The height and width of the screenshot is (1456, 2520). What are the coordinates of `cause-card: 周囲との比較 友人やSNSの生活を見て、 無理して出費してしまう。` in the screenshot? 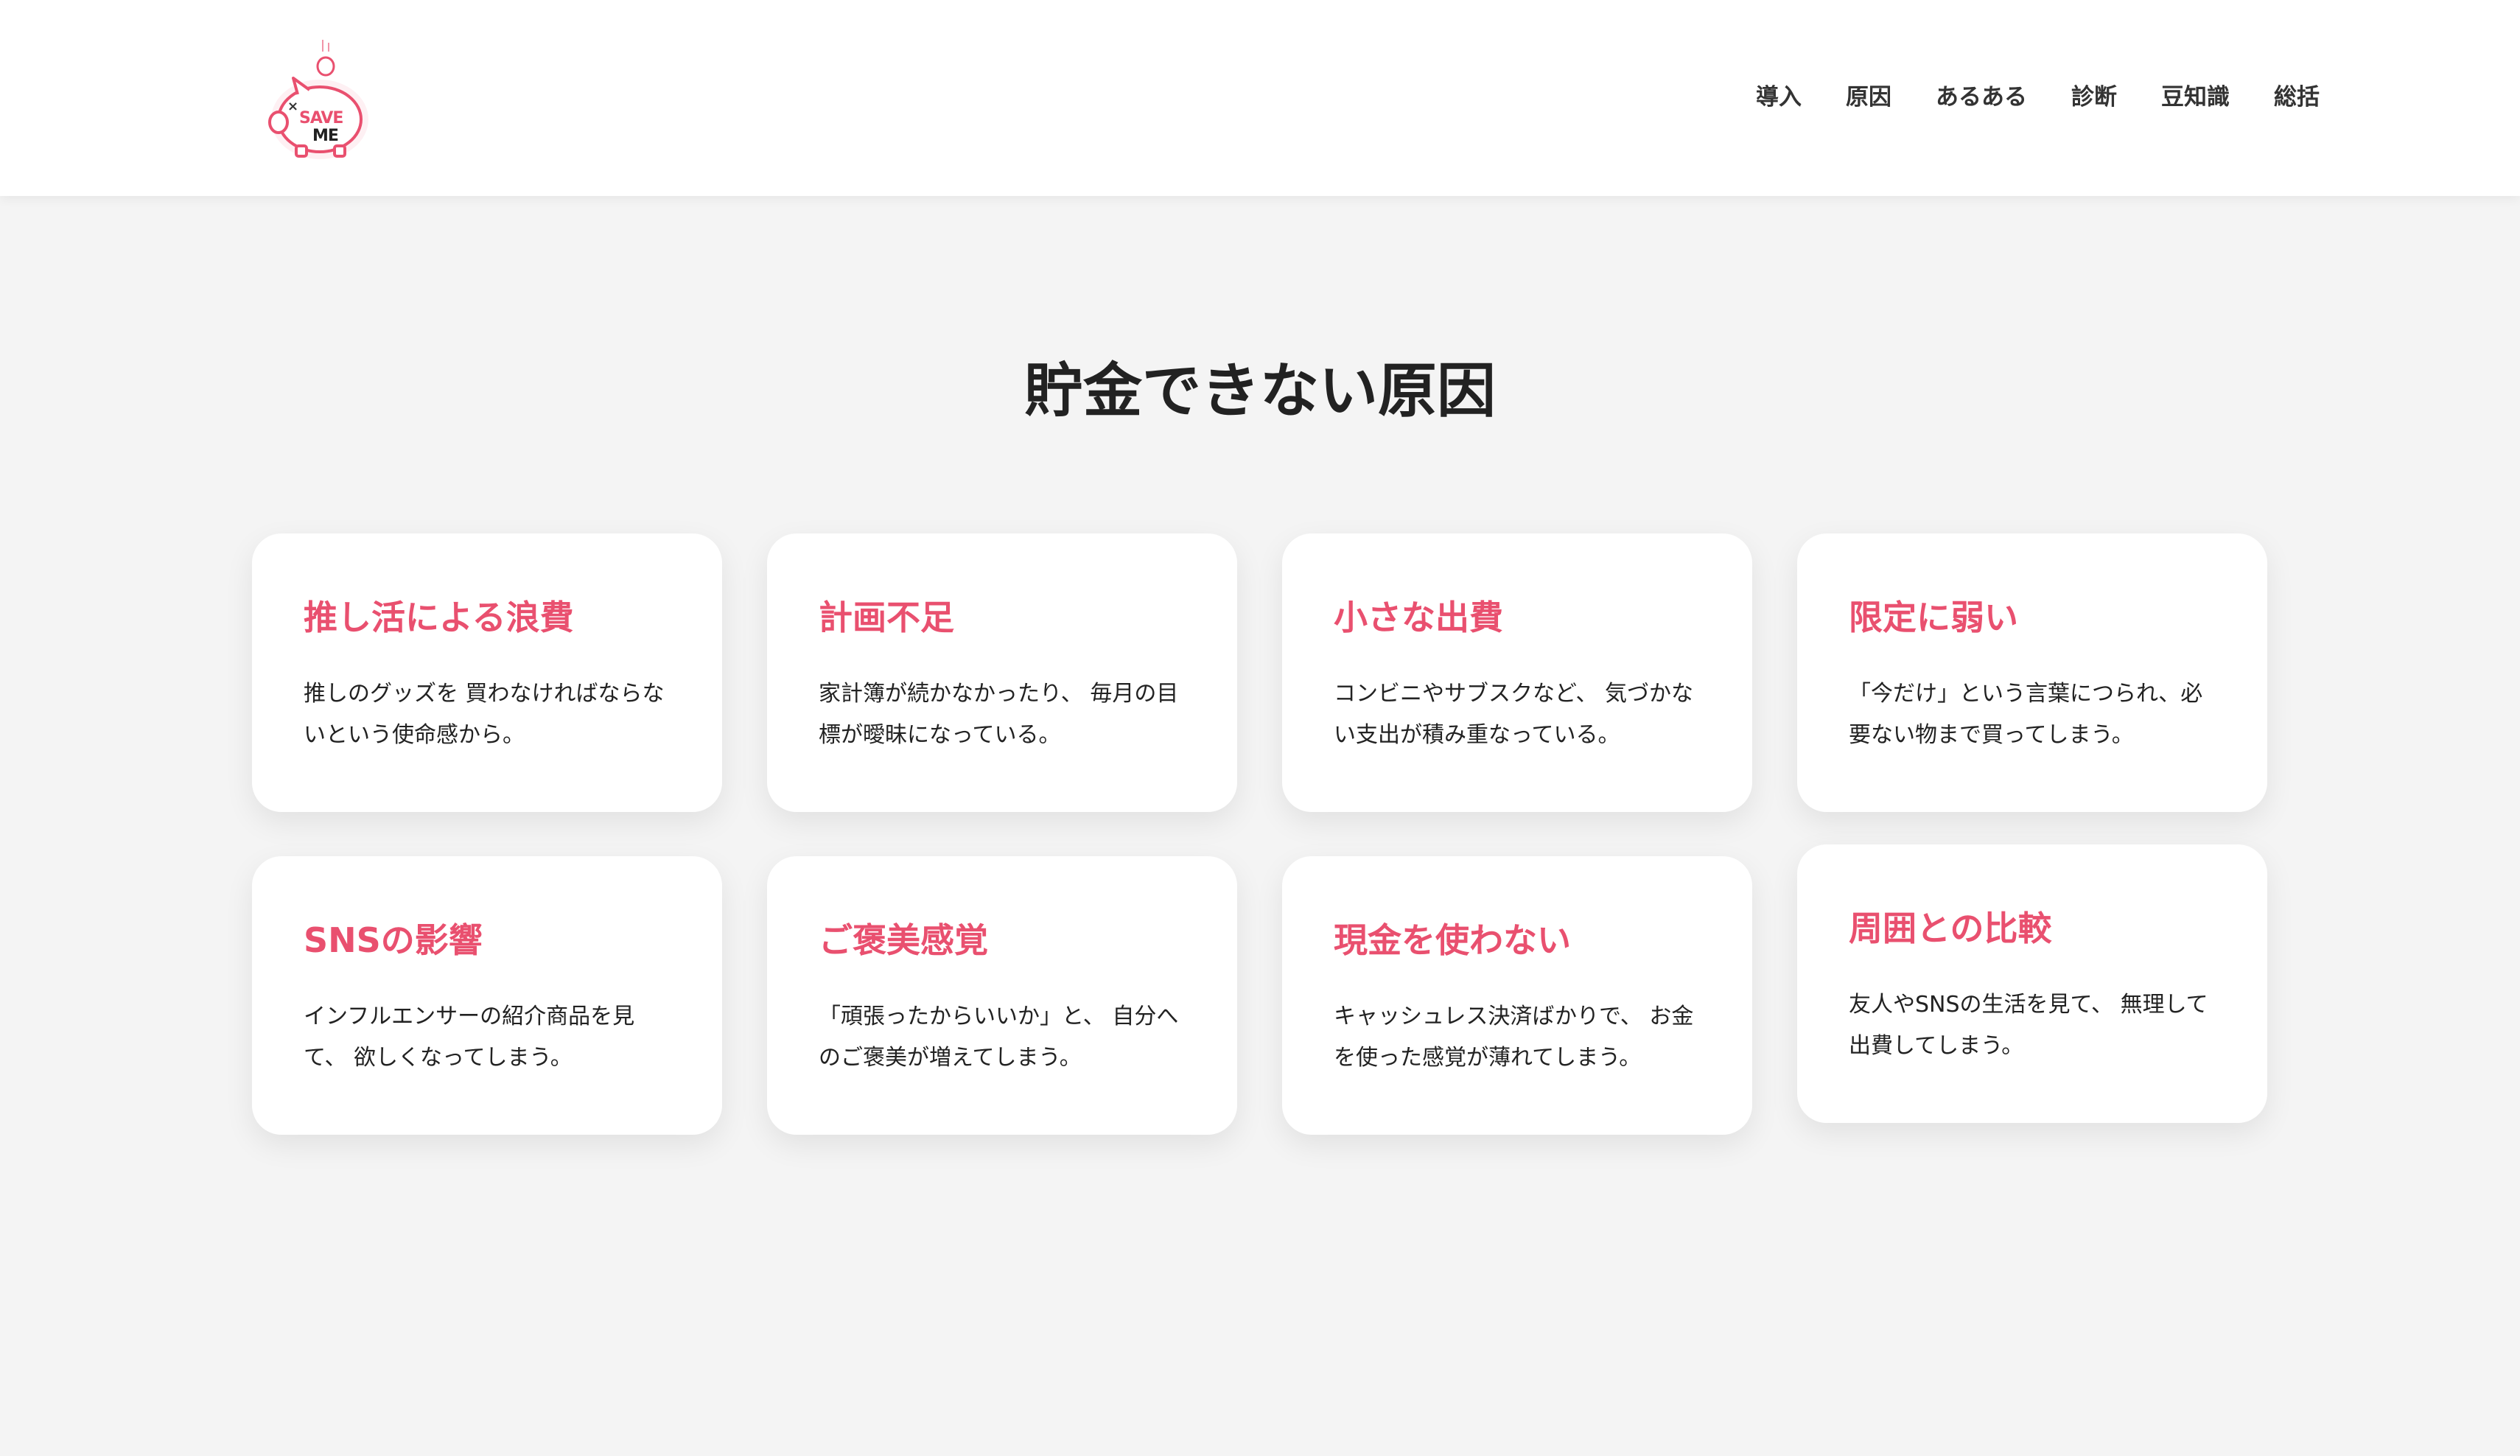 It's located at (2032, 983).